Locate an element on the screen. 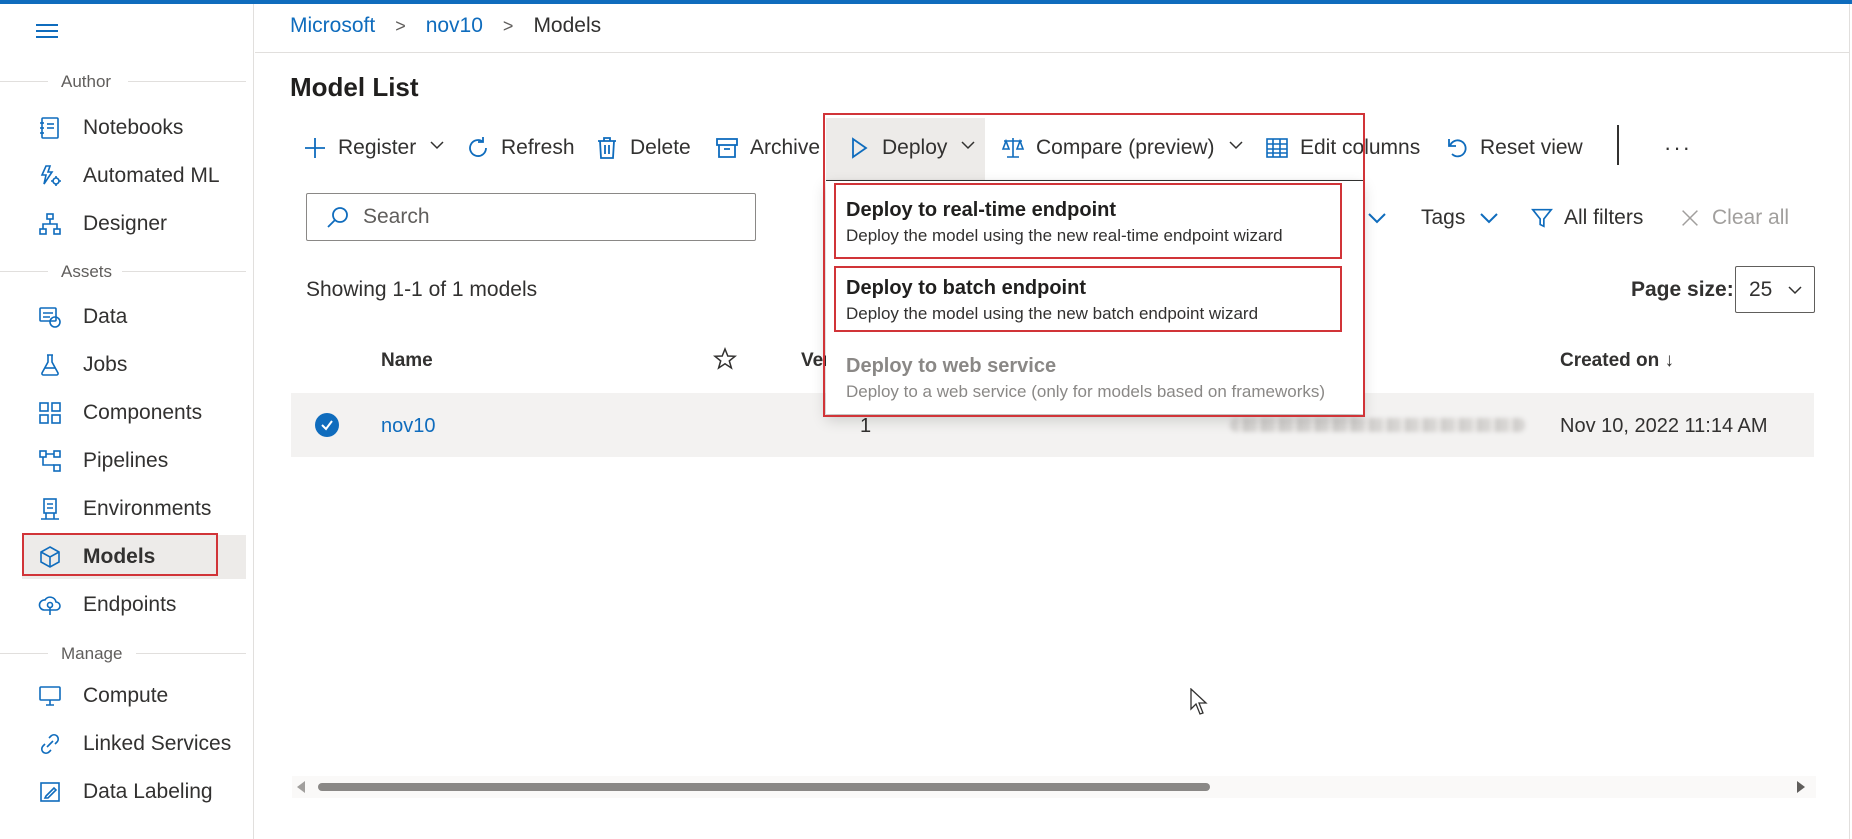 The width and height of the screenshot is (1852, 839). section-label: Author is located at coordinates (86, 81).